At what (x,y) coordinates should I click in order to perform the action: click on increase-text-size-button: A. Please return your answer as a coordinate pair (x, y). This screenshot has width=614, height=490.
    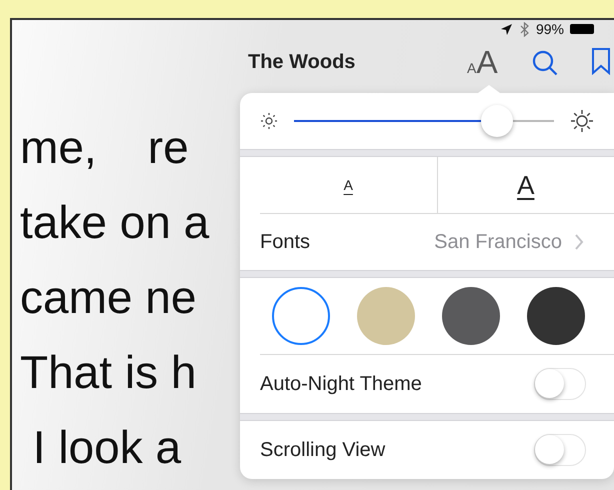
    Looking at the image, I should click on (525, 185).